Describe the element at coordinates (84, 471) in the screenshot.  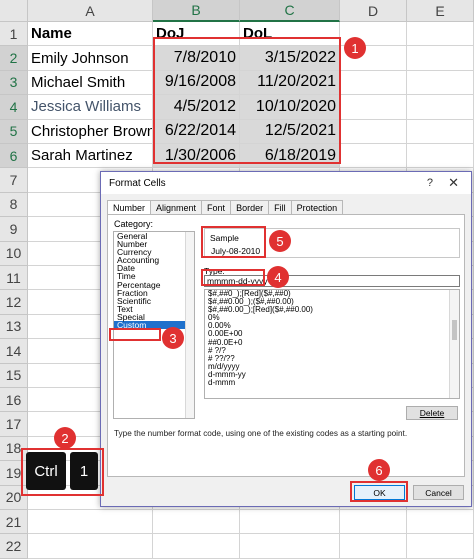
I see `one-key: 1` at that location.